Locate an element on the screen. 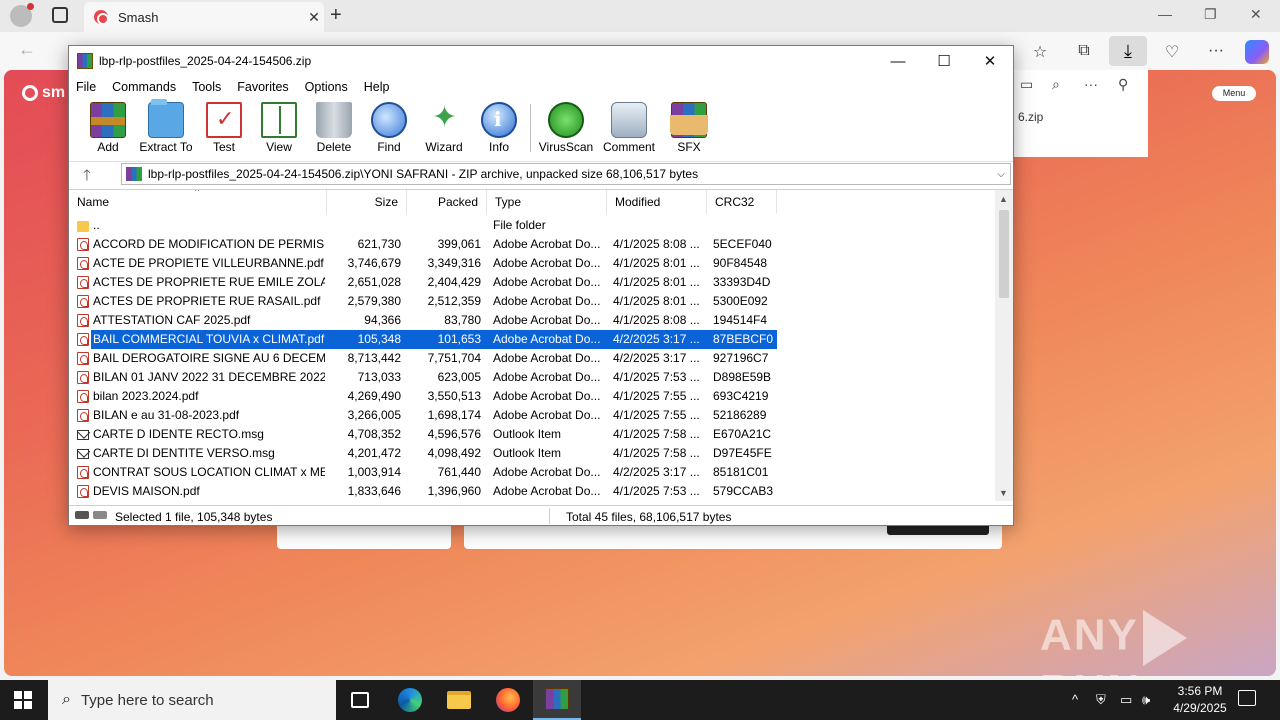 The width and height of the screenshot is (1280, 720). toolbar-virusscan-button: VirusScan is located at coordinates (566, 128).